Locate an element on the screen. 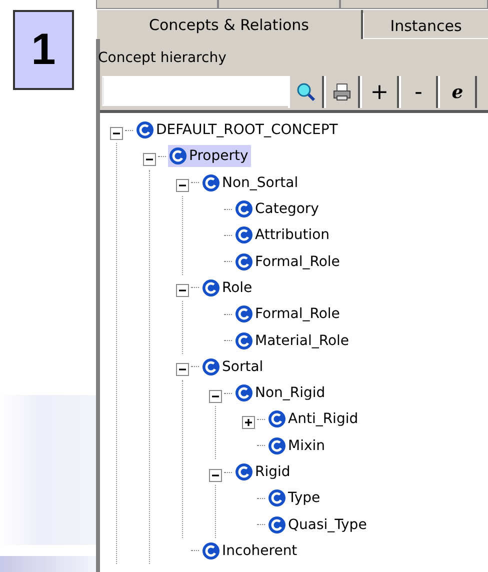 This screenshot has width=488, height=572. toolbar-button: - is located at coordinates (418, 92).